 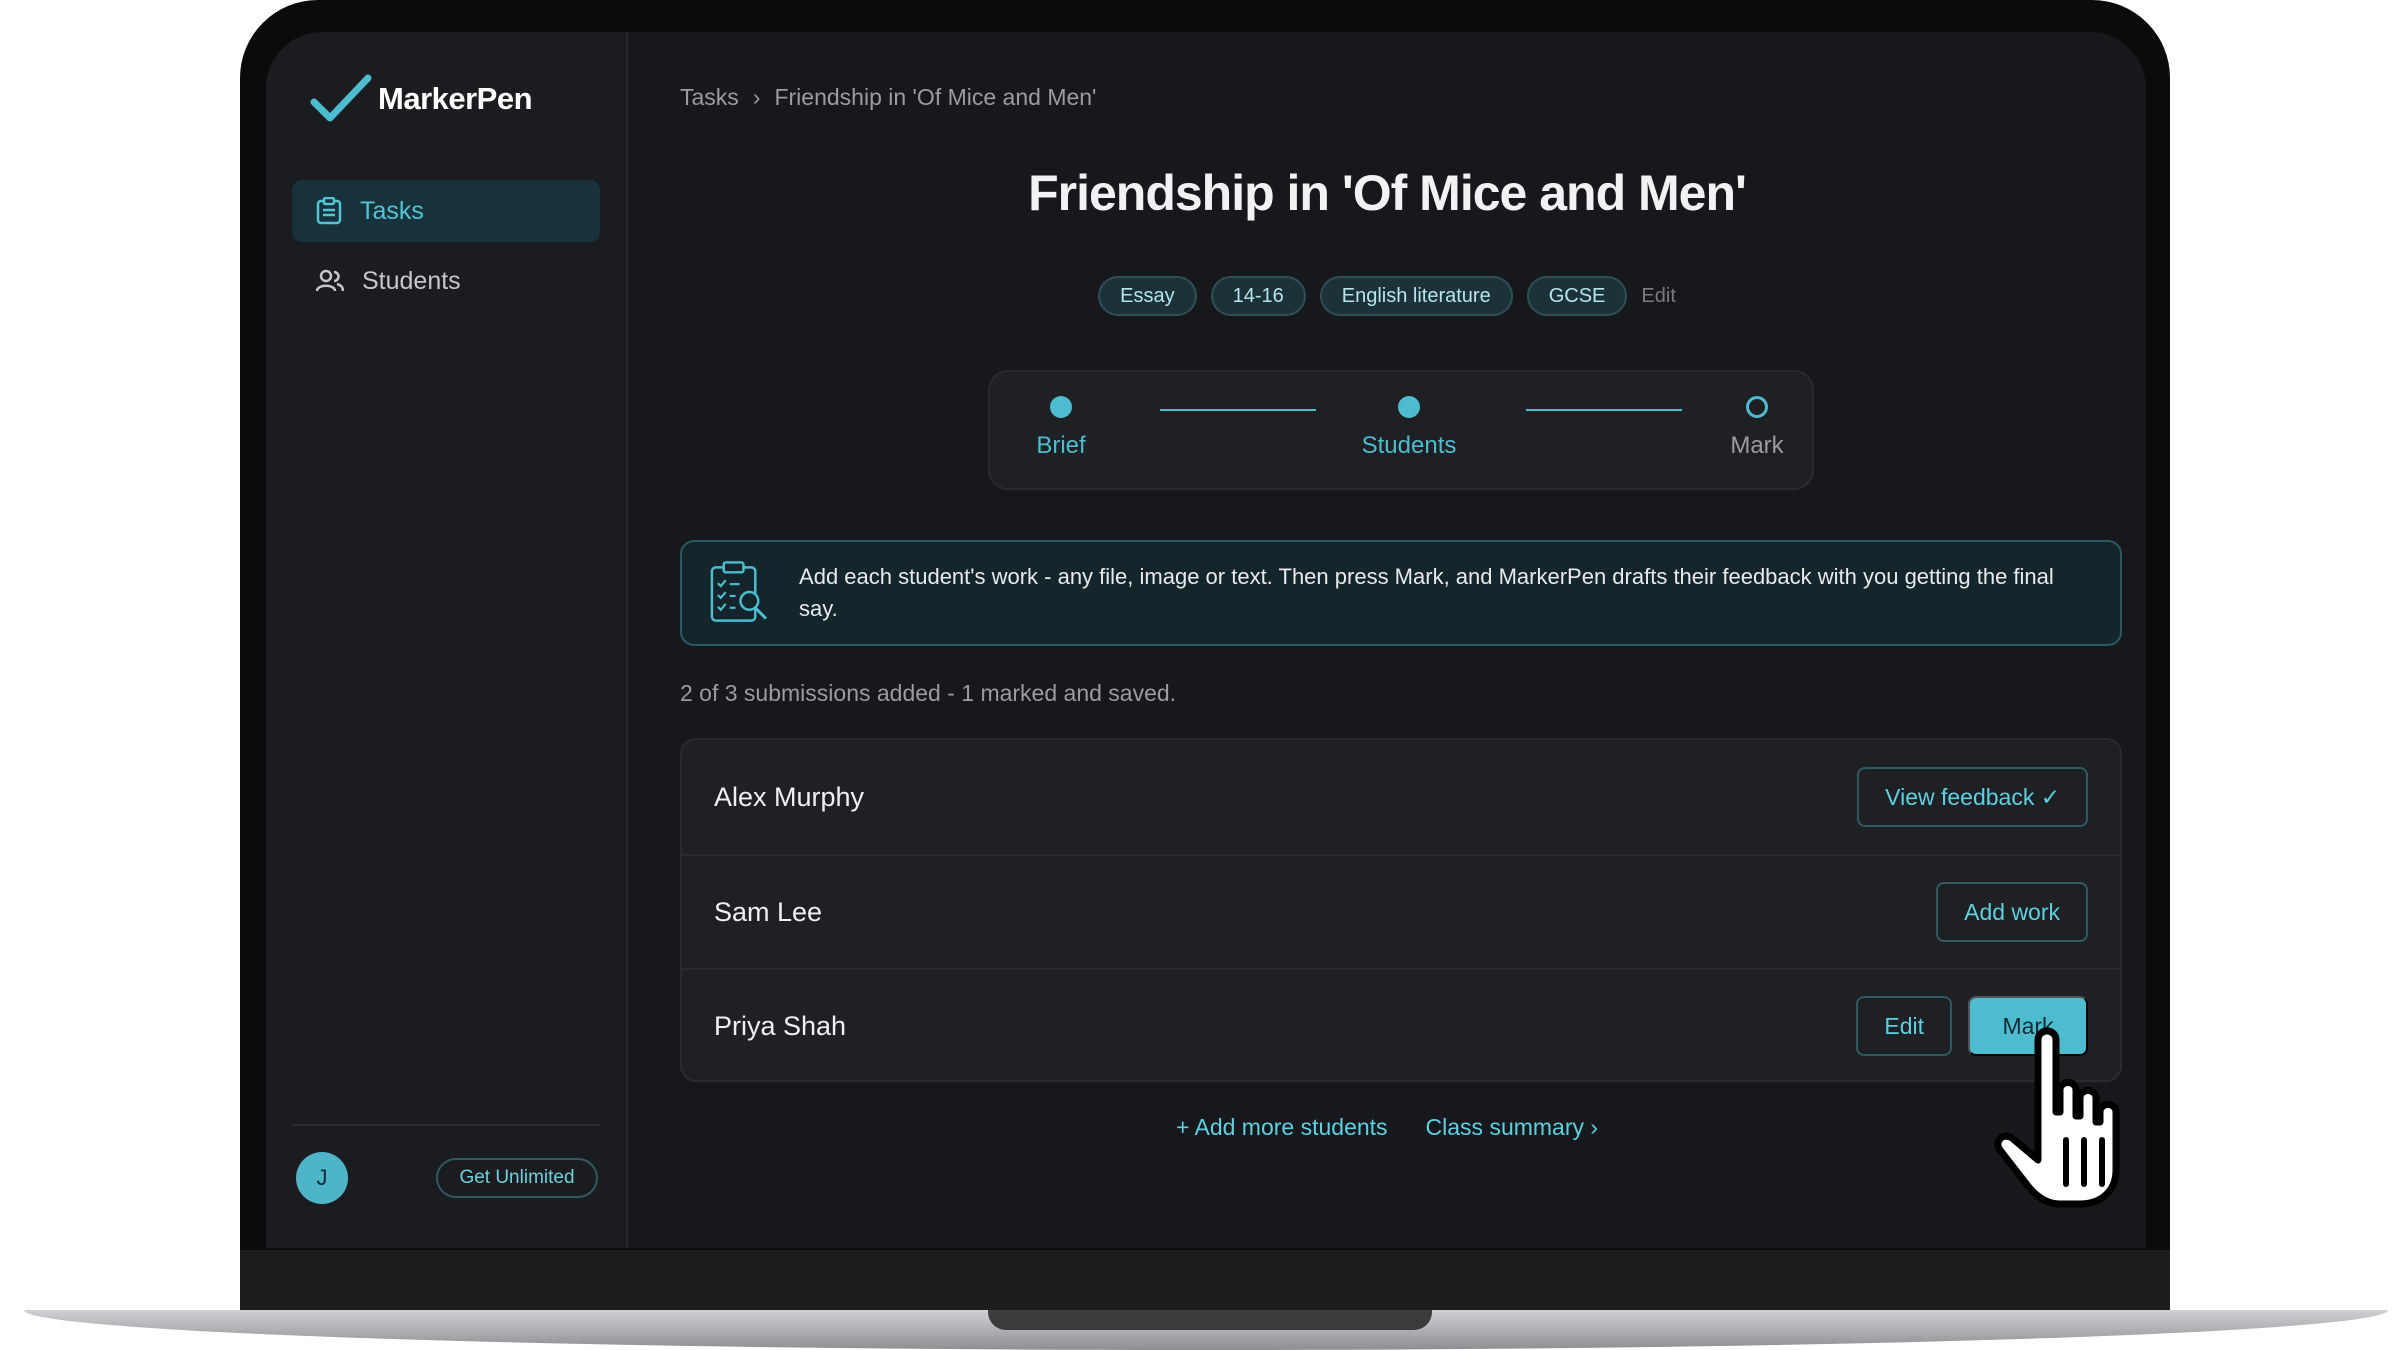 I want to click on breadcrumb-current: Friendship in 'Of Mice and Men', so click(x=935, y=97).